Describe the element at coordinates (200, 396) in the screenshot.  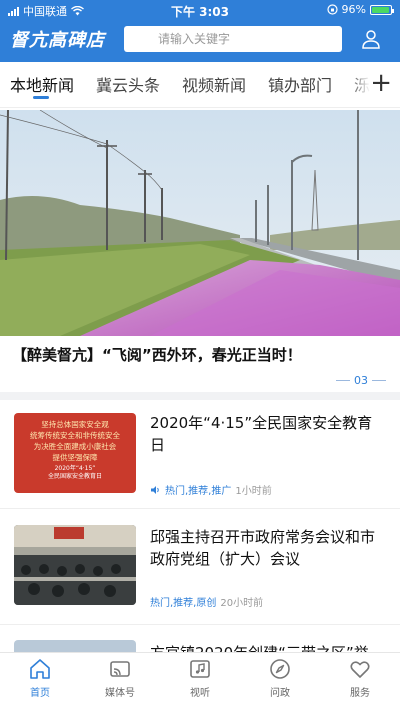
I see `section-separator` at that location.